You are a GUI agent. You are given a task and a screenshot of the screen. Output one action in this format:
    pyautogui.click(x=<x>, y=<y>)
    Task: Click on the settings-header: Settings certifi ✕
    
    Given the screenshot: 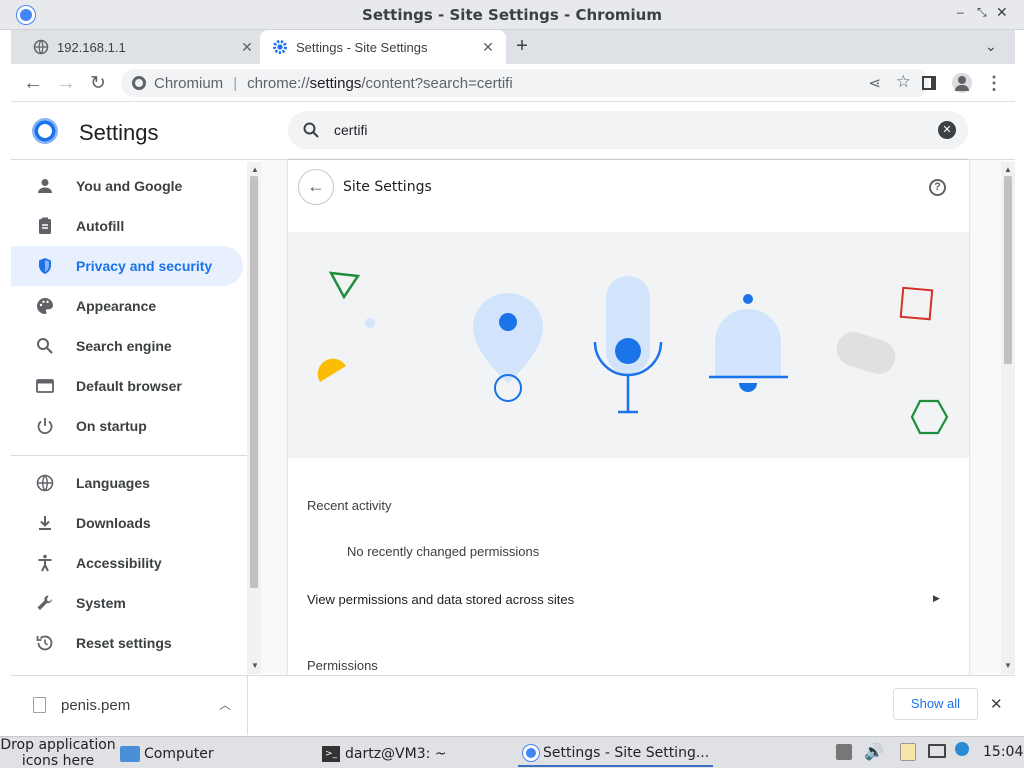 What is the action you would take?
    pyautogui.click(x=513, y=131)
    